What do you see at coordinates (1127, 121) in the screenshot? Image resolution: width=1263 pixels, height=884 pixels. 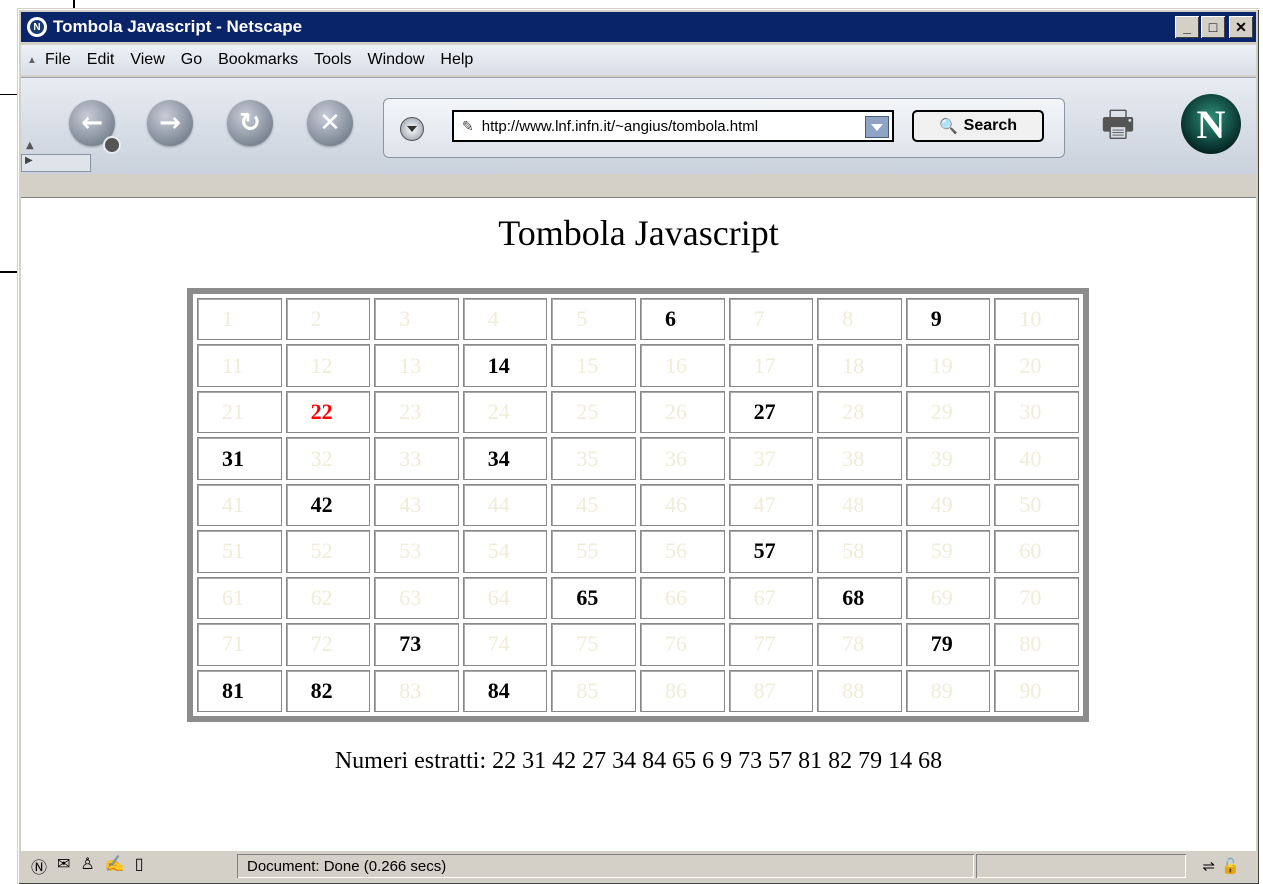 I see `print-icon: 🖶` at bounding box center [1127, 121].